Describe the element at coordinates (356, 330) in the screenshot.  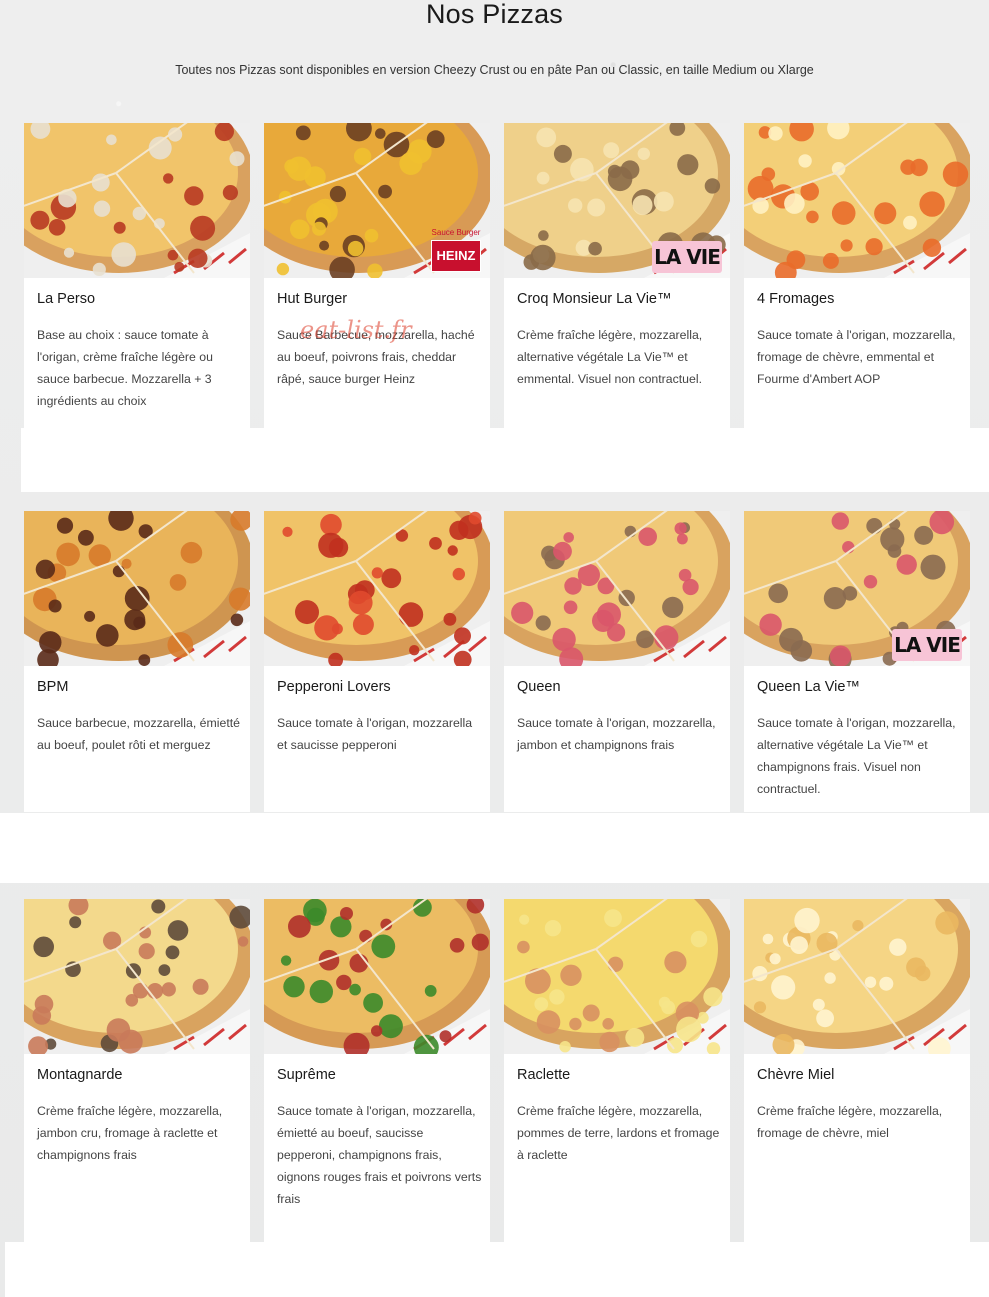
I see `watermark-text: eat-list.fr` at that location.